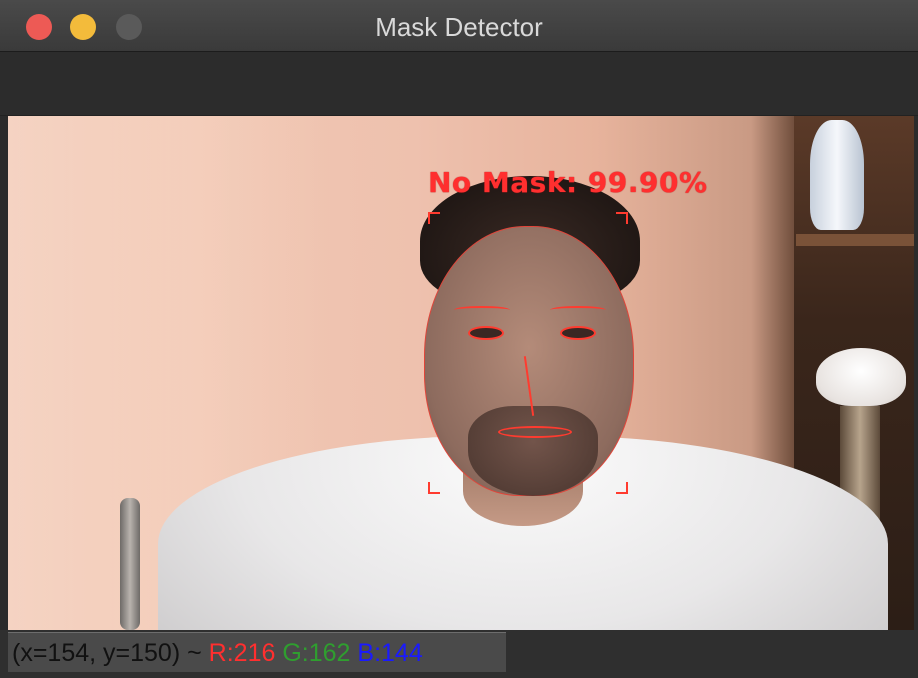 The width and height of the screenshot is (918, 678). What do you see at coordinates (568, 182) in the screenshot?
I see `detection-label: No Mask: 99.90%` at bounding box center [568, 182].